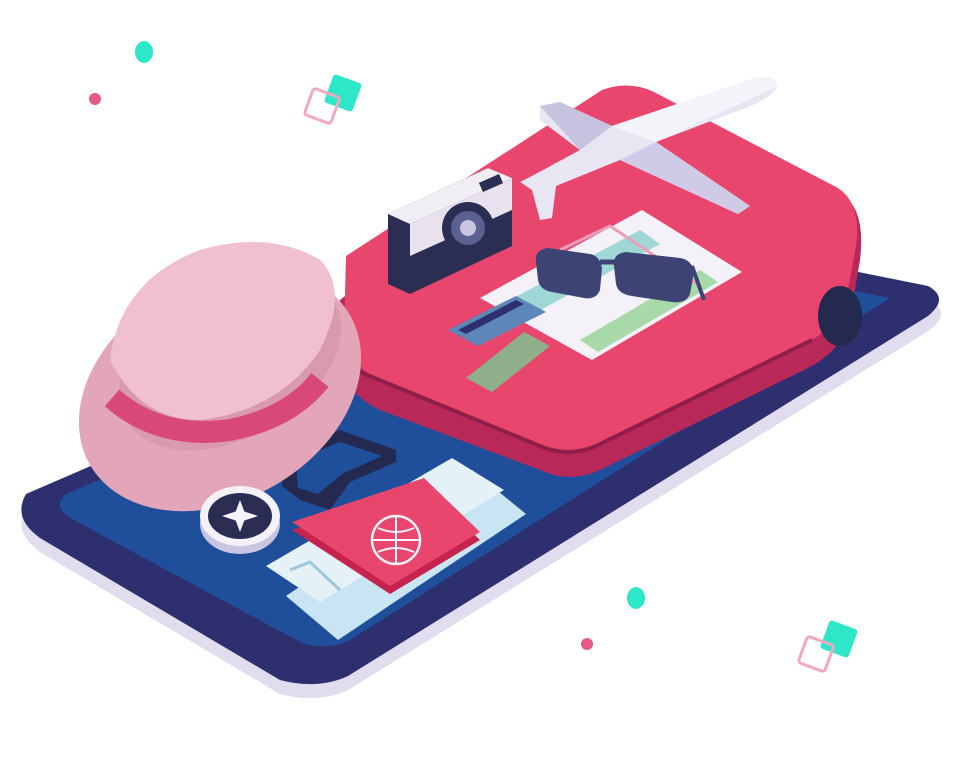  What do you see at coordinates (225, 83) in the screenshot?
I see `decor-top-left` at bounding box center [225, 83].